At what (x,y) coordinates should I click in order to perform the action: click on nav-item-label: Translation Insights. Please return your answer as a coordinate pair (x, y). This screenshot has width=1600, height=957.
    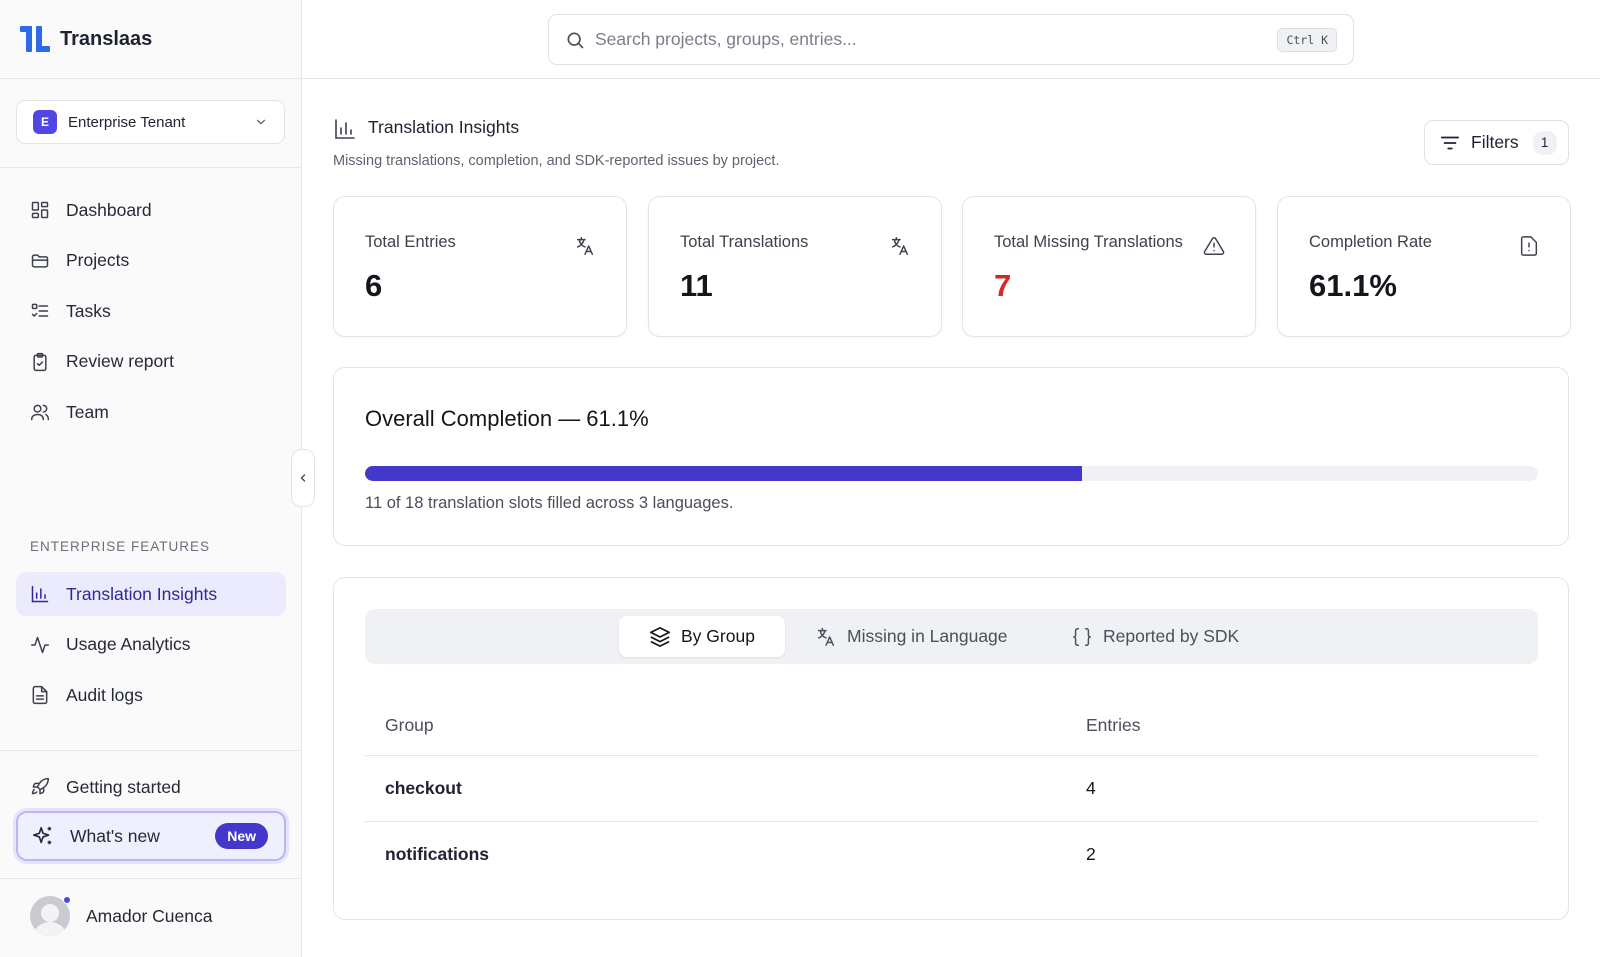
    Looking at the image, I should click on (142, 593).